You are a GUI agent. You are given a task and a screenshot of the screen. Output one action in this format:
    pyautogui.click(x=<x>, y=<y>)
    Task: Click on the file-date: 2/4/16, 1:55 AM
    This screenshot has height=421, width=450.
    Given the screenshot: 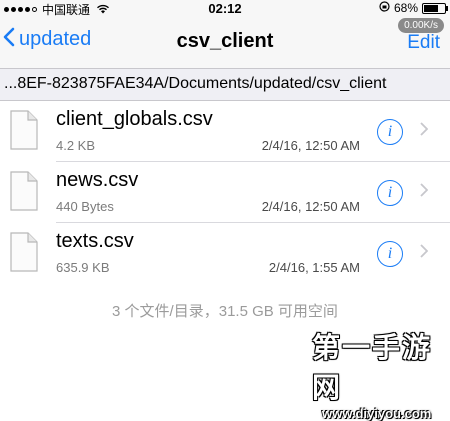 What is the action you would take?
    pyautogui.click(x=314, y=267)
    